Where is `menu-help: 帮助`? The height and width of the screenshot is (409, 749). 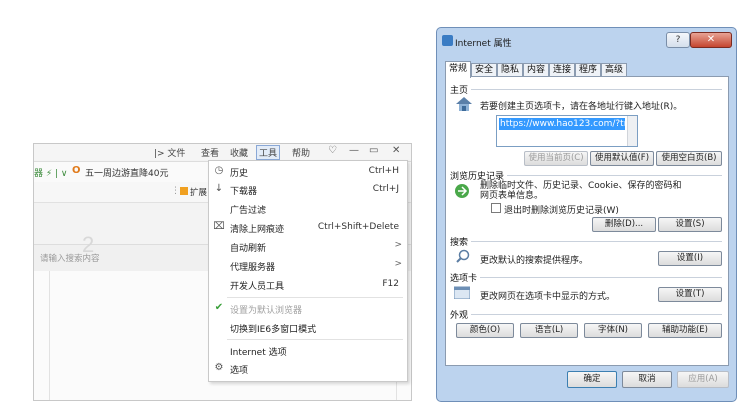 menu-help: 帮助 is located at coordinates (301, 152).